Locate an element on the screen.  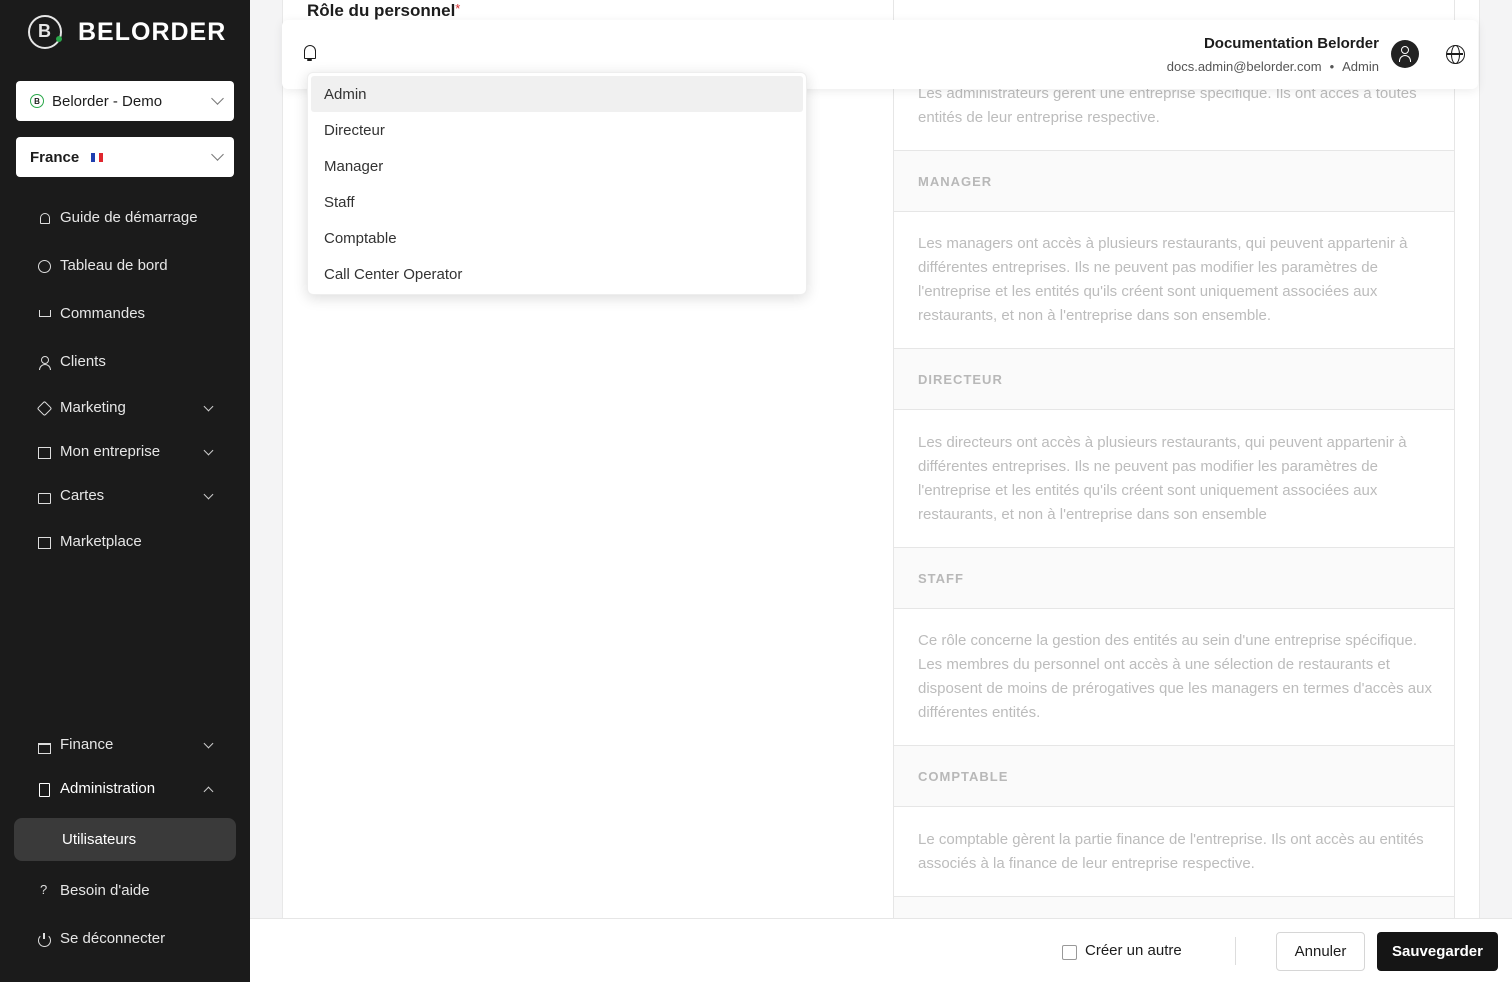
sidebar-item-marketplace: Marketplace is located at coordinates (90, 541).